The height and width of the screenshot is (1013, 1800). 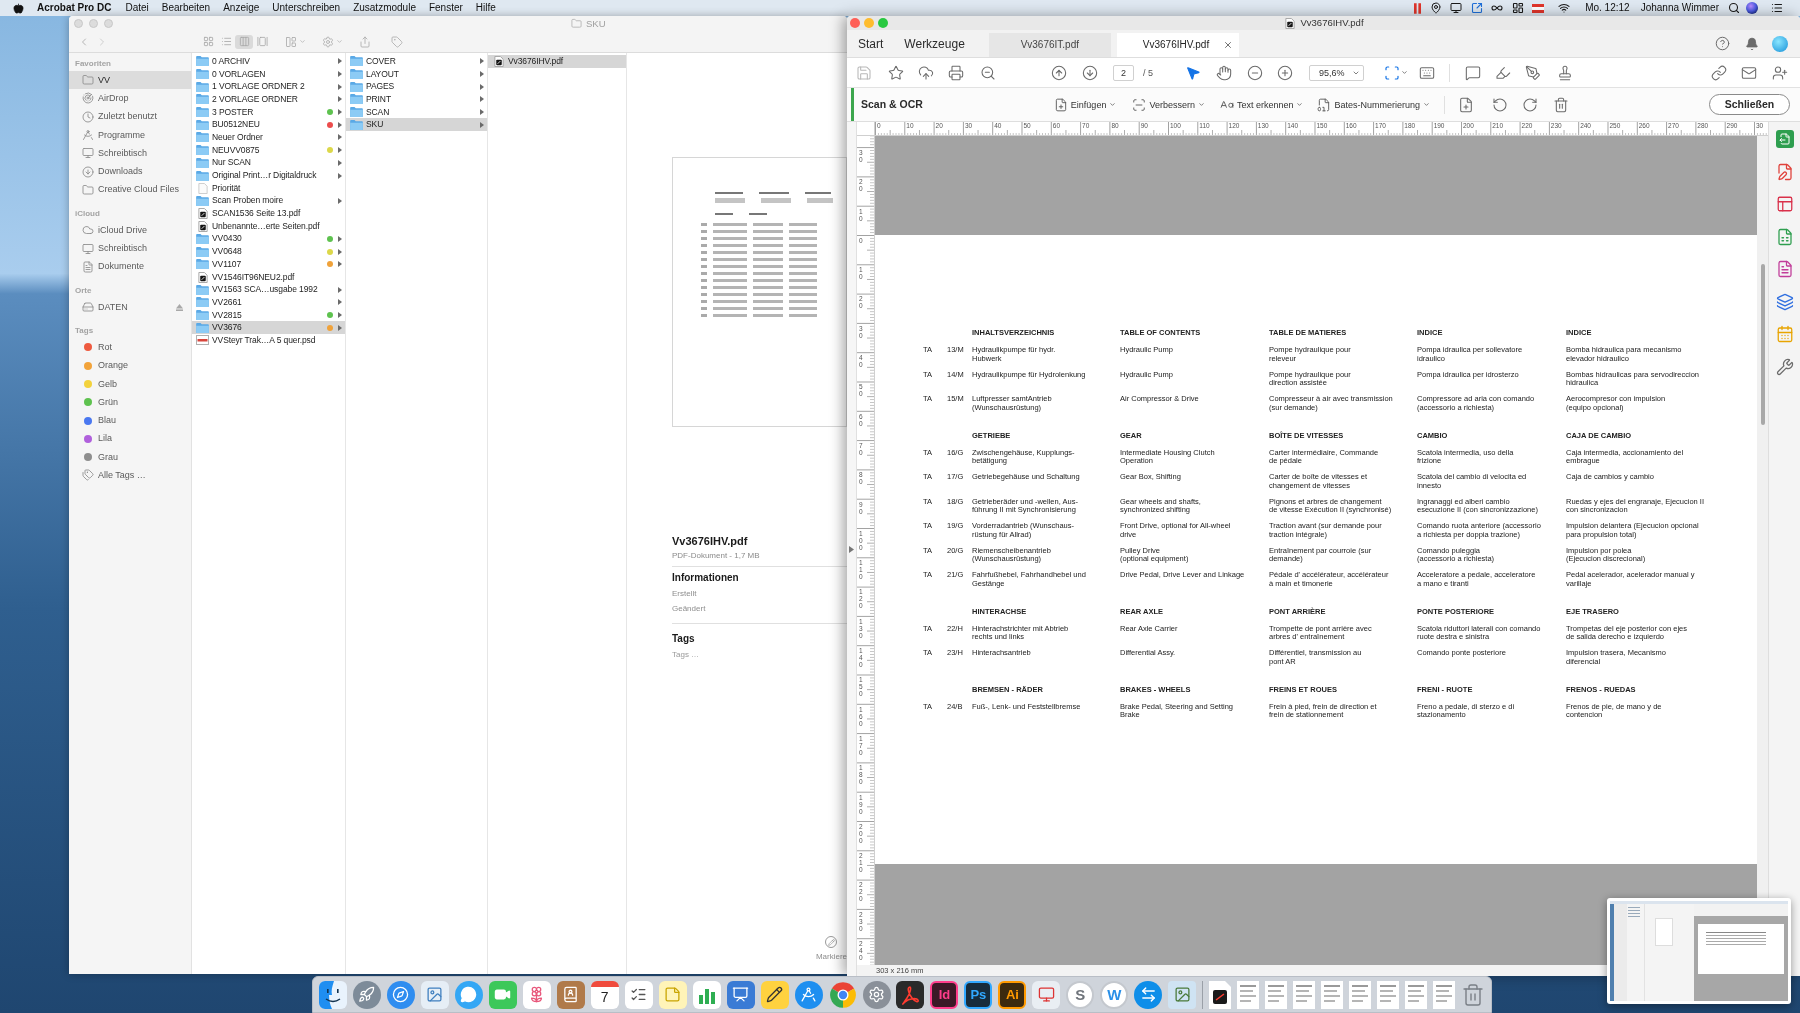 I want to click on flag-icon, so click(x=1538, y=8).